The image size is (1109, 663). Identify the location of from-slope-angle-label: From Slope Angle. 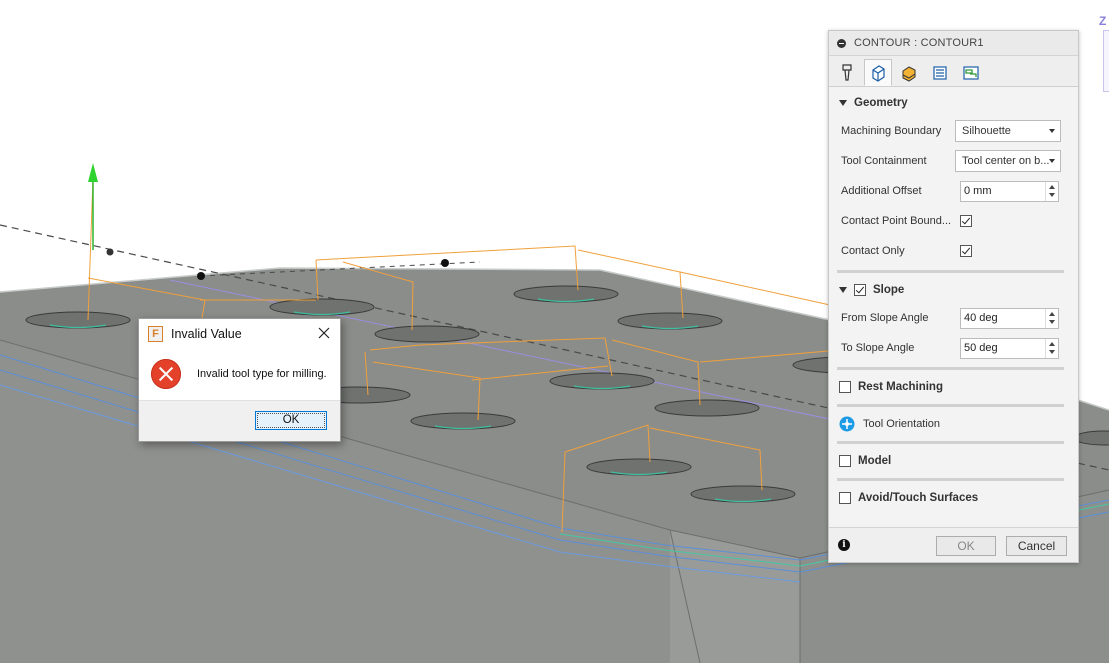
(885, 318).